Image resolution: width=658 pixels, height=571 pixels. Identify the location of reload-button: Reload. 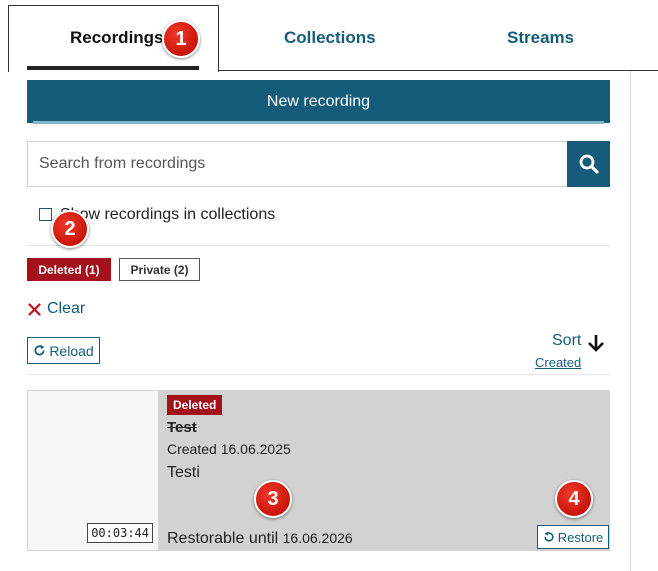
(63, 350).